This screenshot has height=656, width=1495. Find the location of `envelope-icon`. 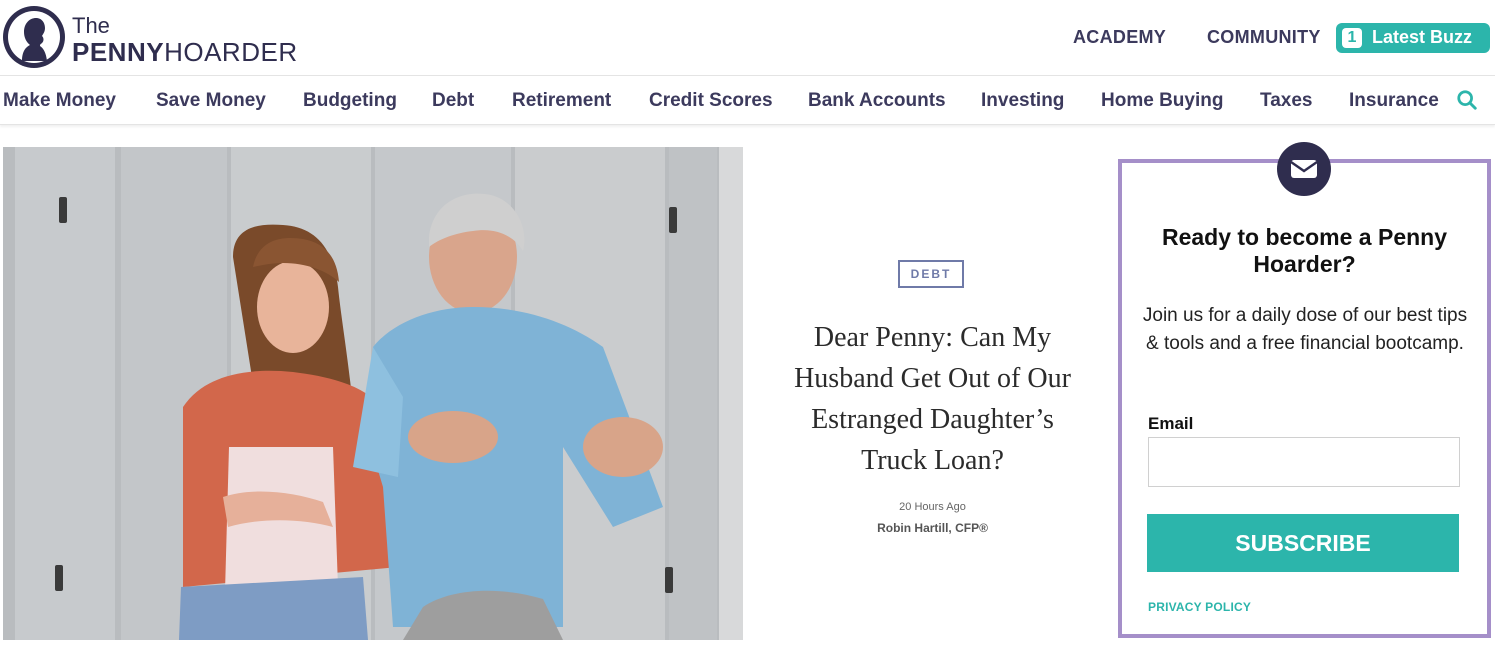

envelope-icon is located at coordinates (1304, 169).